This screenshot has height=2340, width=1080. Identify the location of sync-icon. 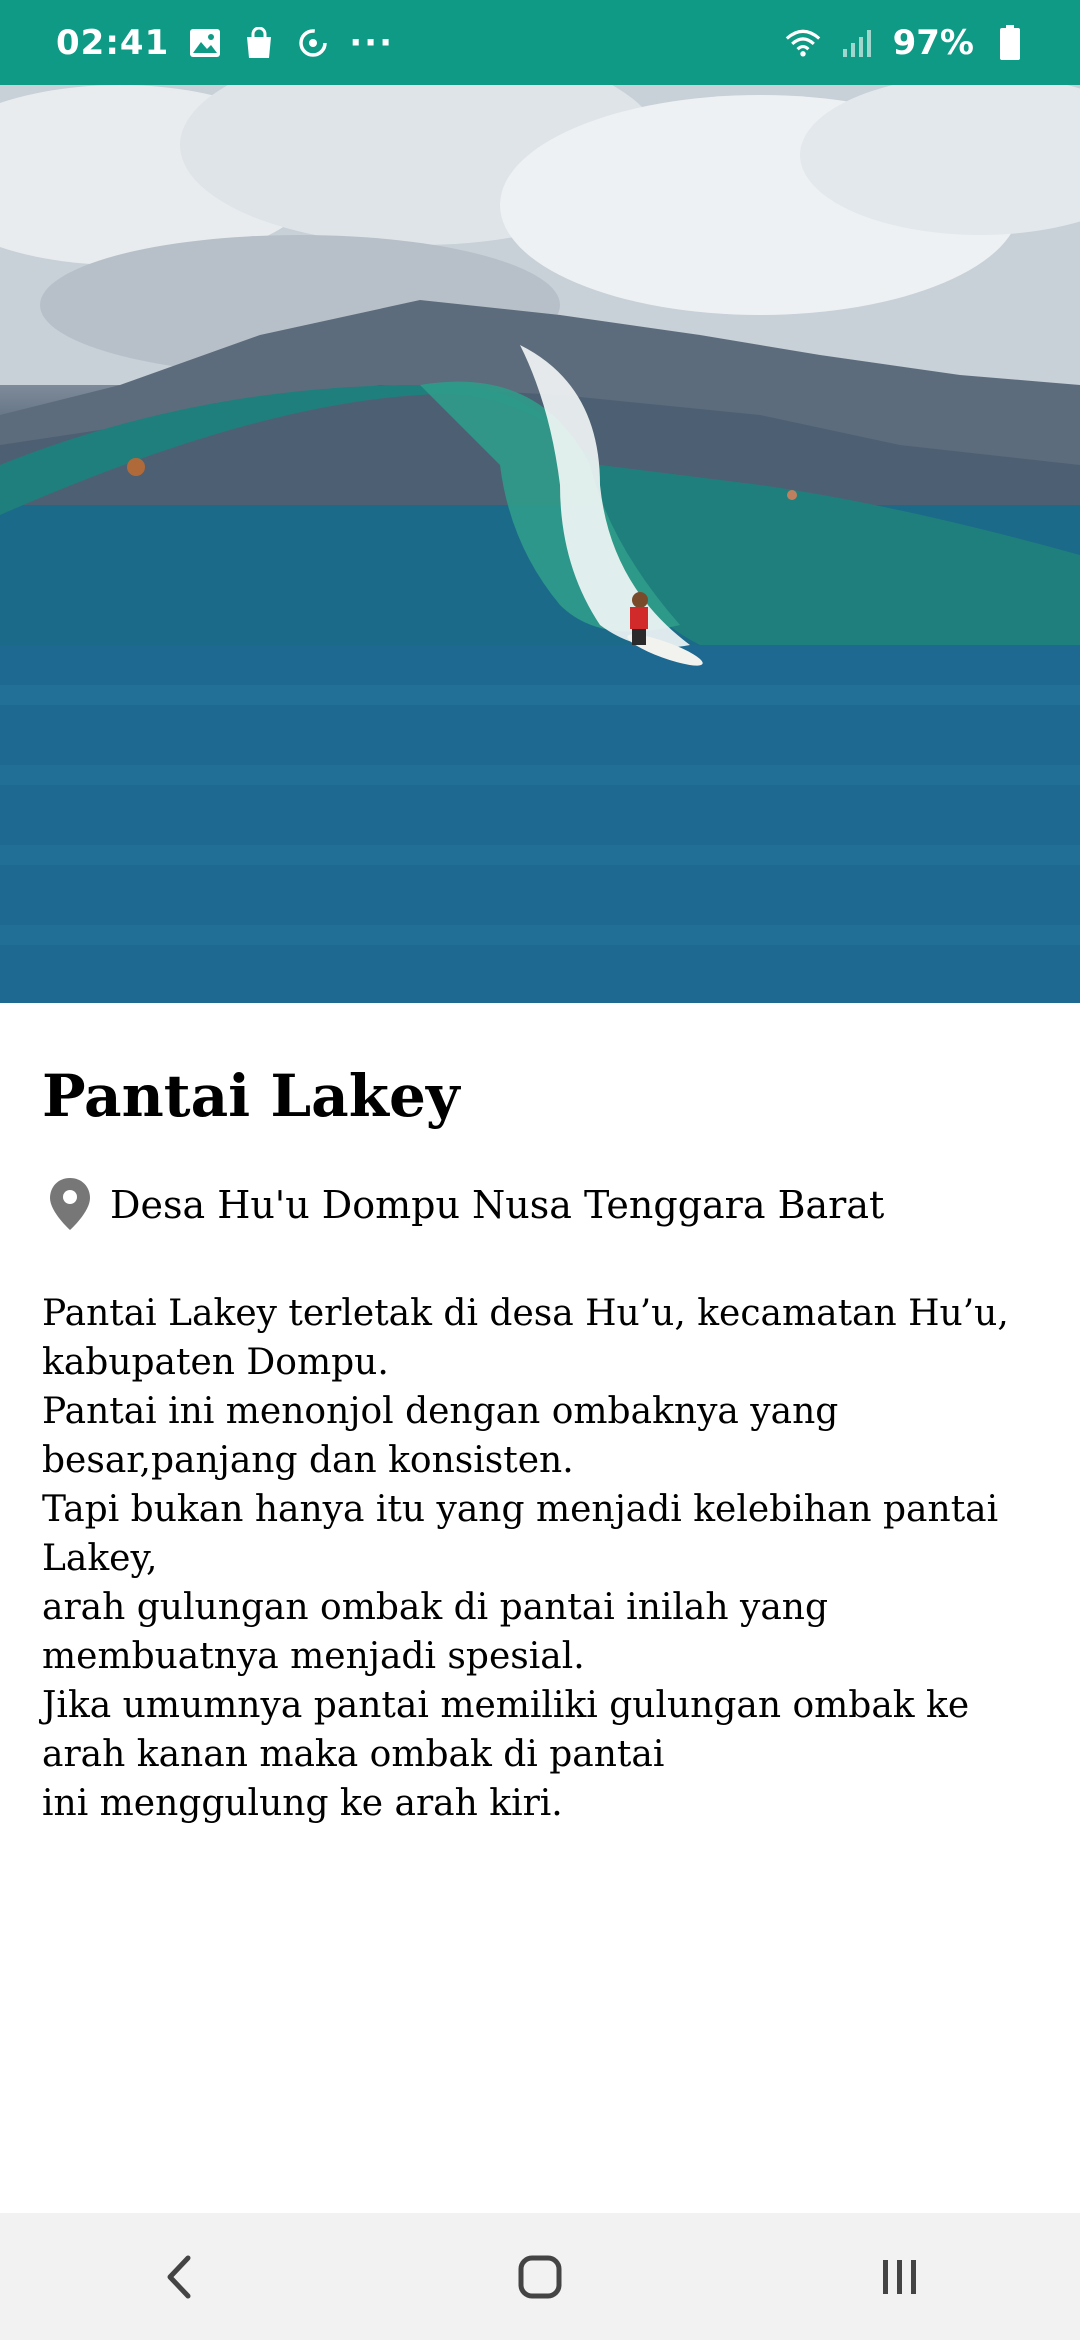
(313, 43).